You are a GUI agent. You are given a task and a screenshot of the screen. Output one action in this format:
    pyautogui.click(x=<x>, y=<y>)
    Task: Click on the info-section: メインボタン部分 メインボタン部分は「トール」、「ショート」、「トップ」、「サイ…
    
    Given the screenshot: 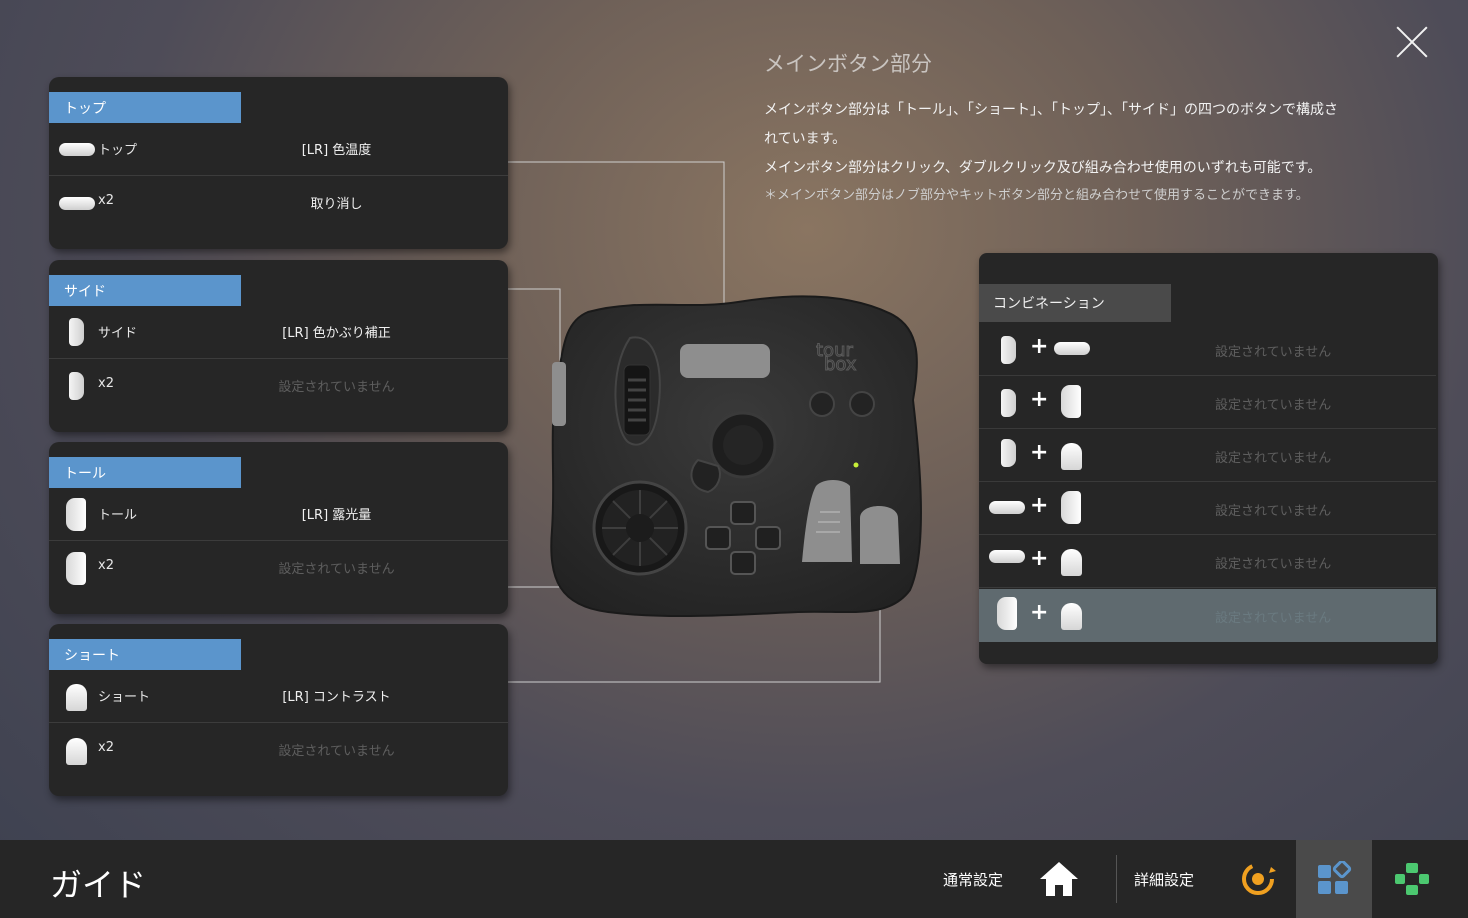 What is the action you would take?
    pyautogui.click(x=1084, y=128)
    